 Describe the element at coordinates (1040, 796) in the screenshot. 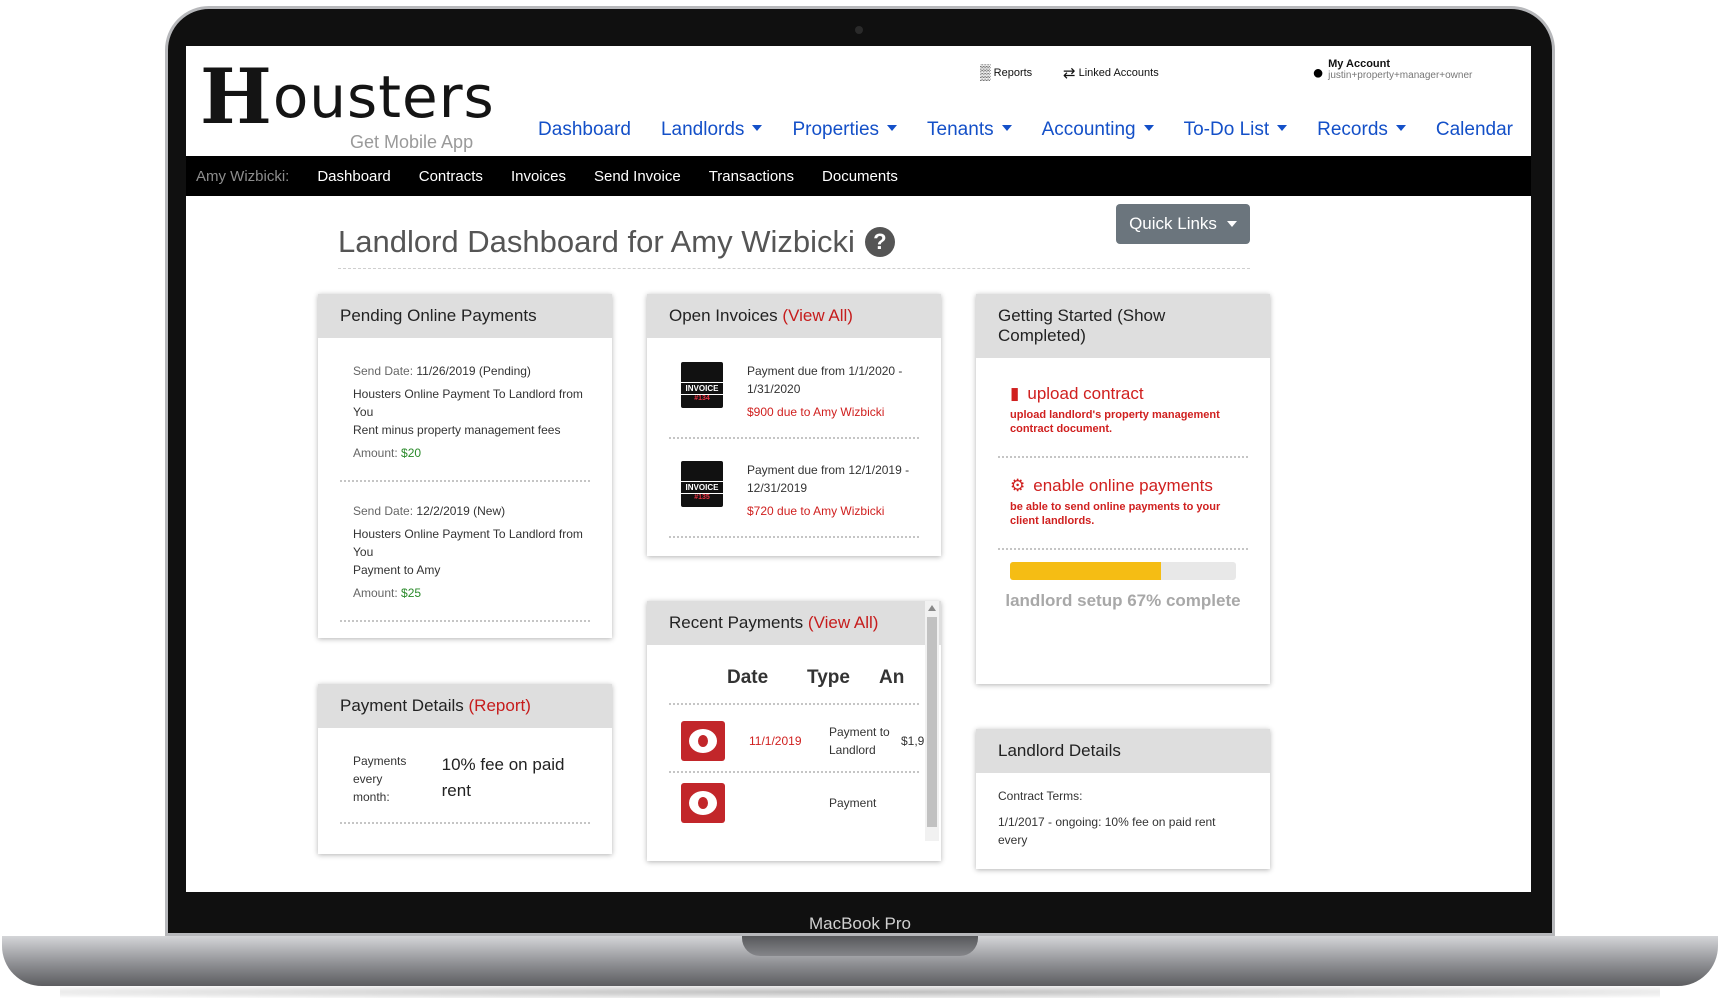

I see `contract-terms-label: Contract Terms:` at that location.